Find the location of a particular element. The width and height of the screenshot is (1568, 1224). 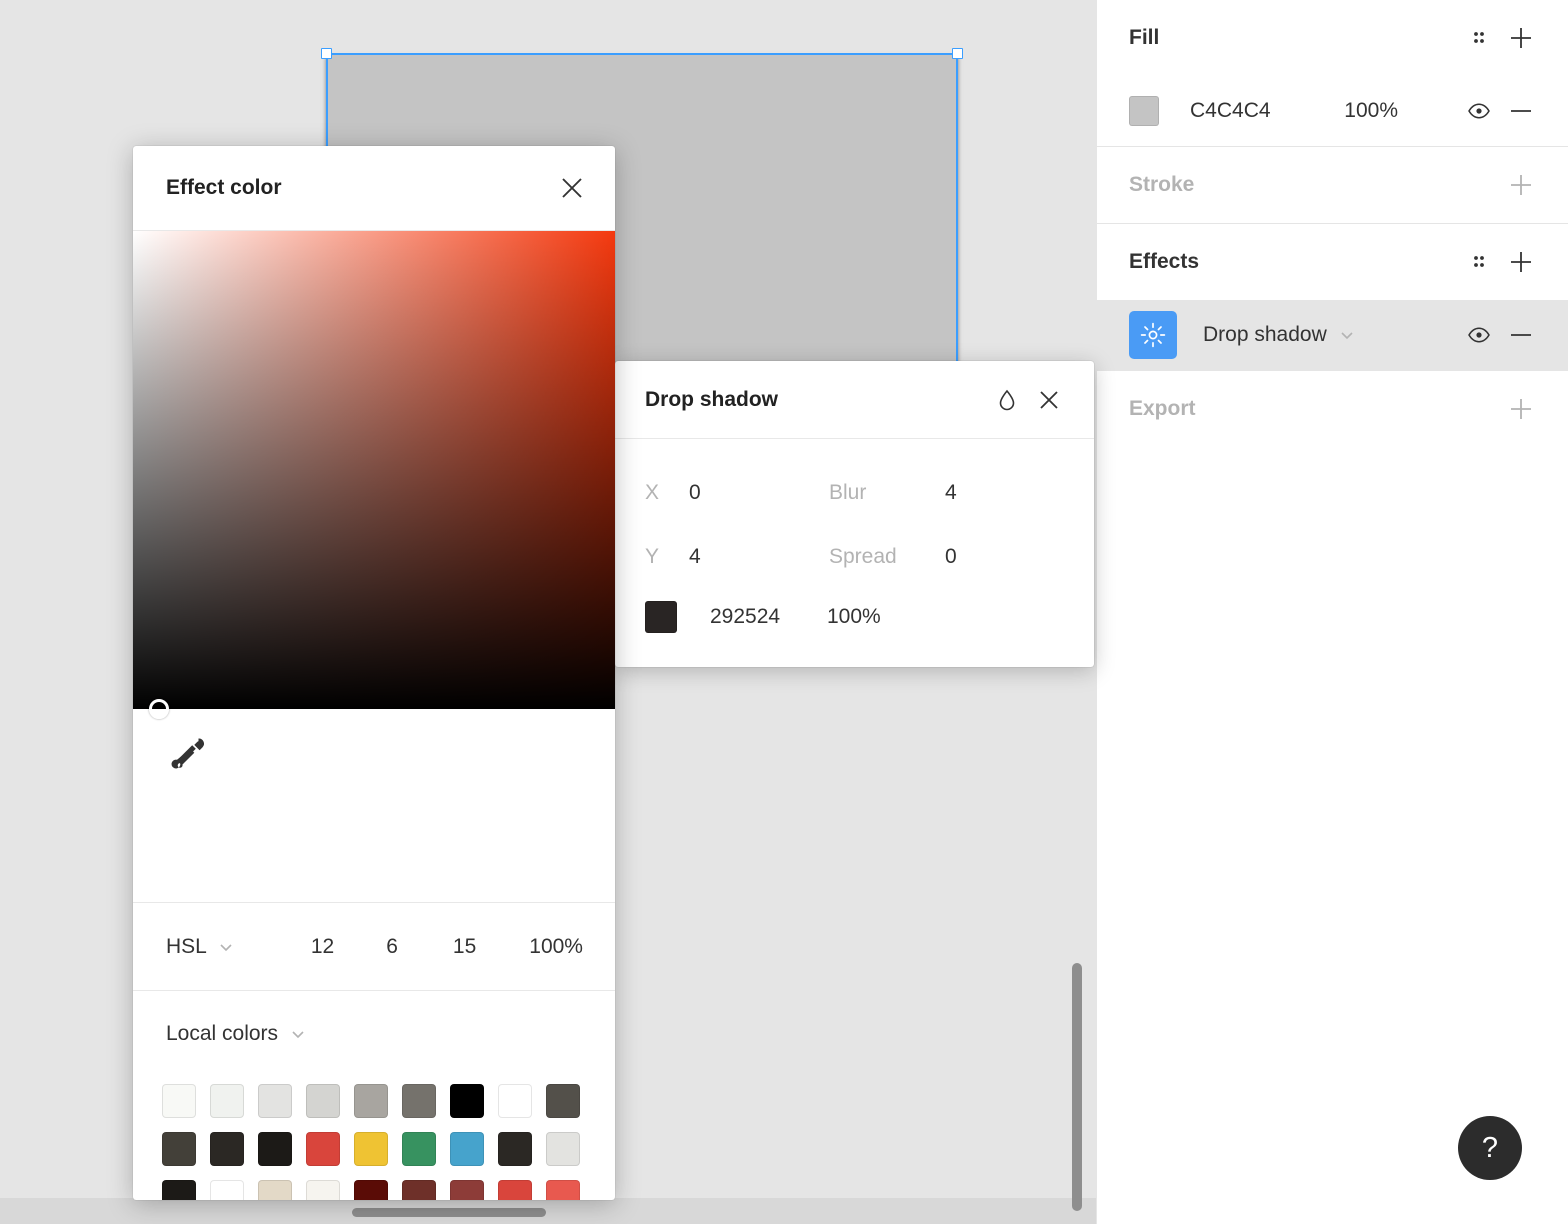

blur-value: 4 is located at coordinates (951, 493).